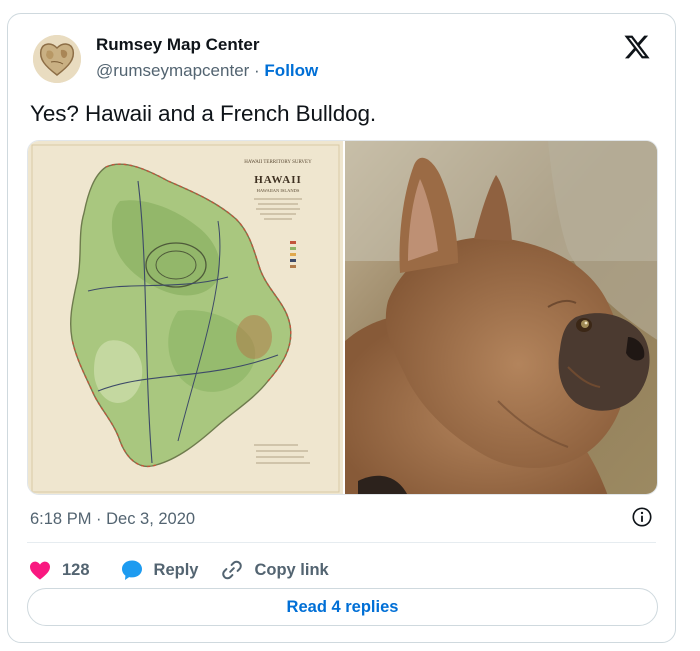 The image size is (700, 651). I want to click on info-icon, so click(642, 517).